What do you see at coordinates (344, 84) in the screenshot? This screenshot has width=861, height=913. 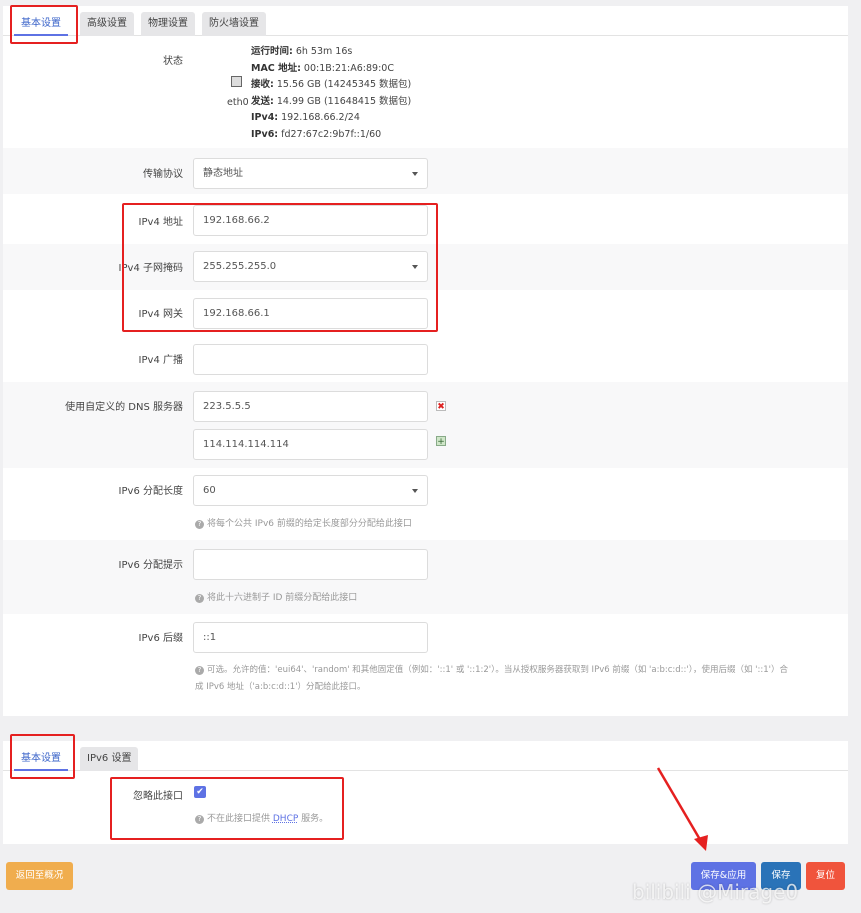 I see `rx-value: 15.56 GB (14245345 数据包)` at bounding box center [344, 84].